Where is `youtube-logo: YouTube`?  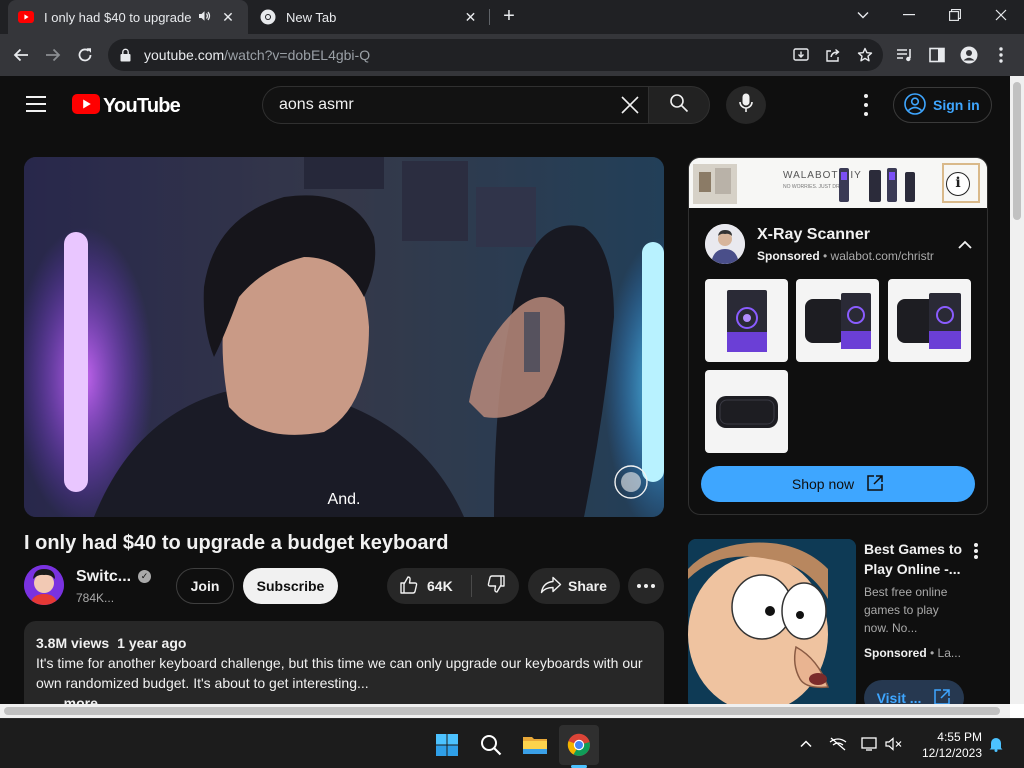
youtube-logo: YouTube is located at coordinates (126, 106).